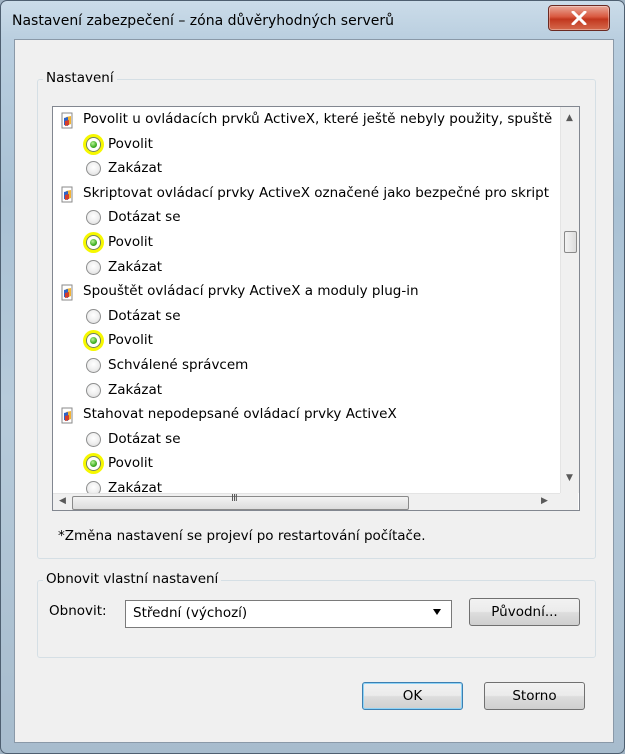 The height and width of the screenshot is (754, 625). What do you see at coordinates (190, 613) in the screenshot?
I see `reset-level-value: Střední (výchozí)` at bounding box center [190, 613].